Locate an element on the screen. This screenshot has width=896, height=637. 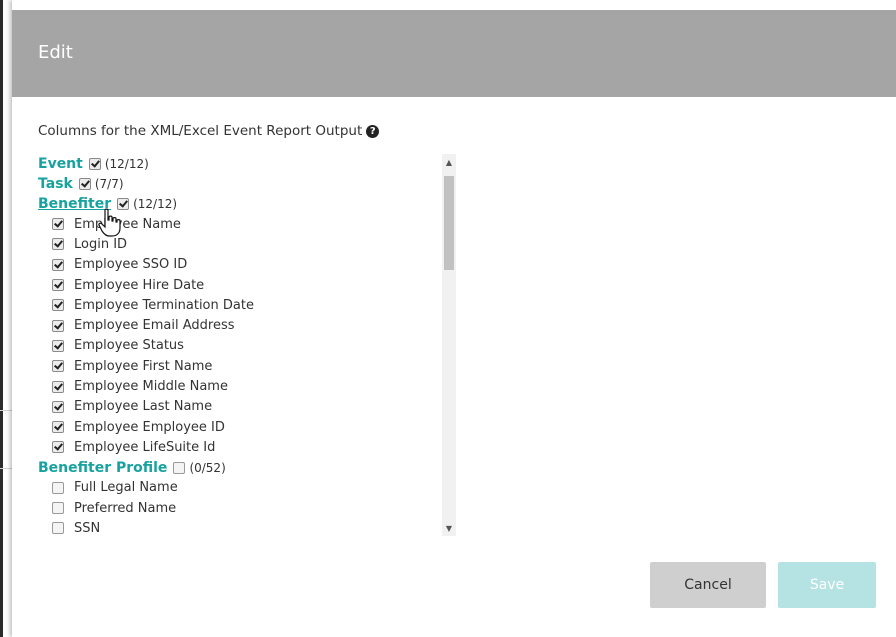
cancel-button: Cancel is located at coordinates (708, 585).